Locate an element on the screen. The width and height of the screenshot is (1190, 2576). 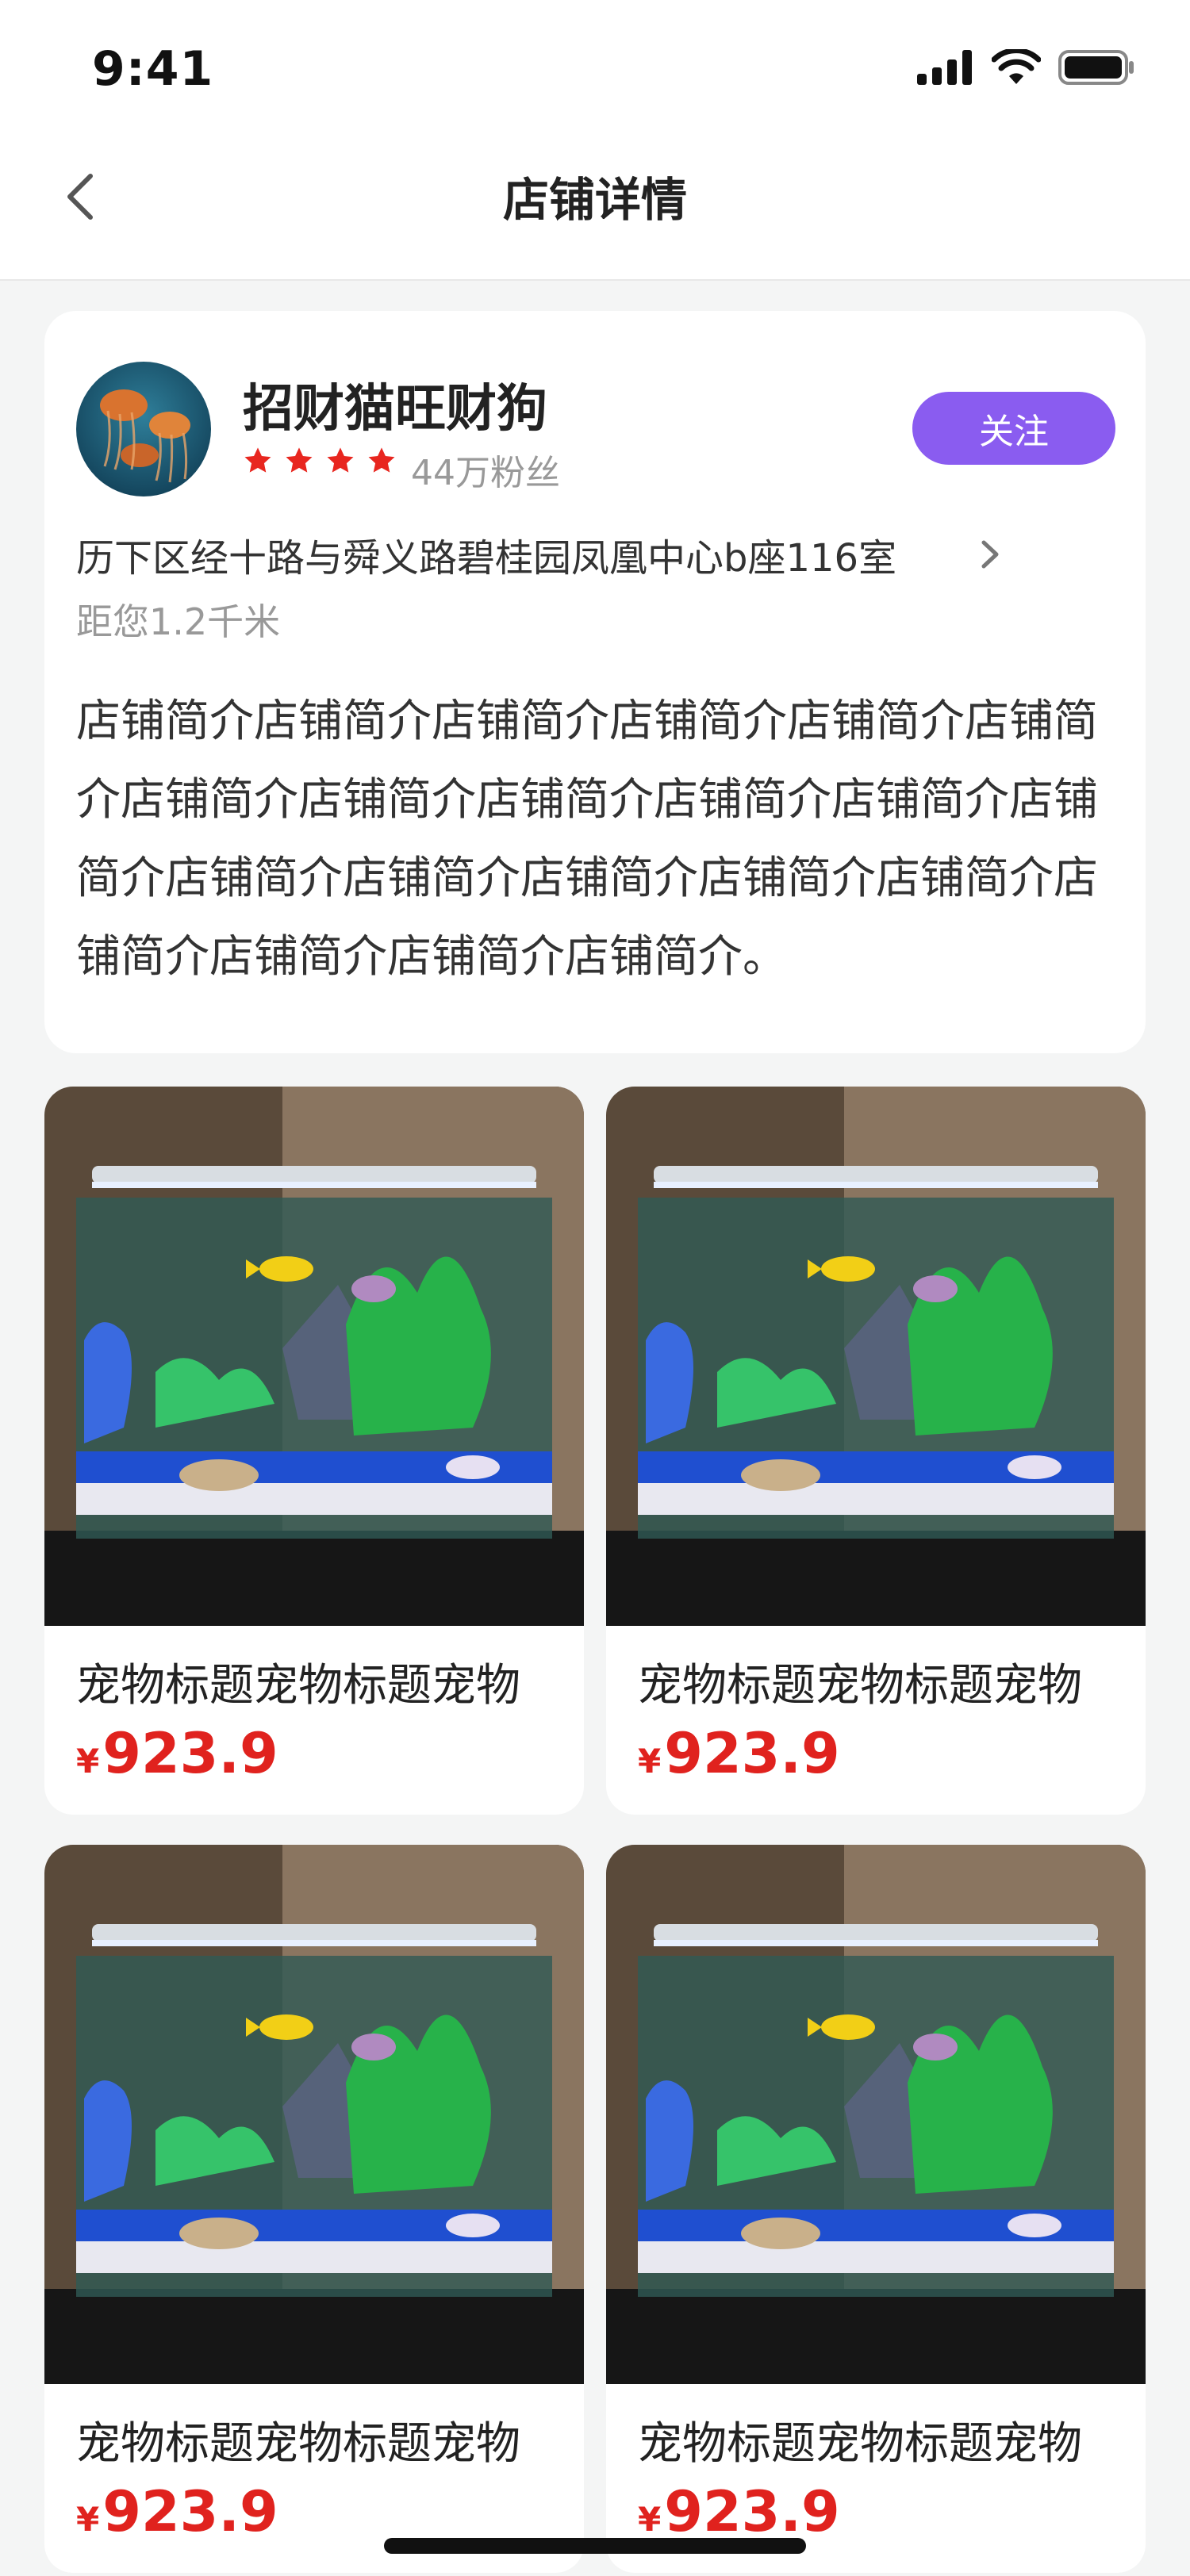
shop-avatar is located at coordinates (143, 429).